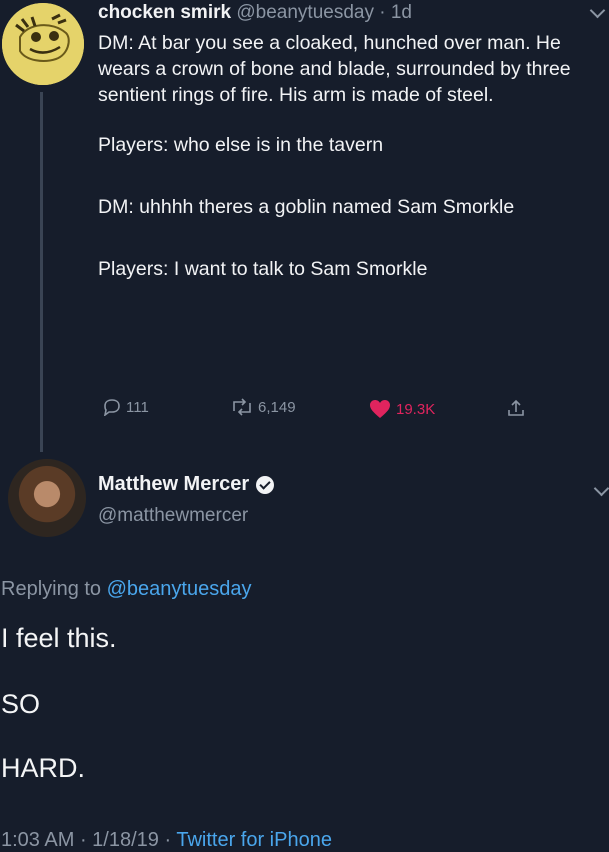 The width and height of the screenshot is (609, 852). I want to click on display-name-row: Matthew Mercer, so click(186, 484).